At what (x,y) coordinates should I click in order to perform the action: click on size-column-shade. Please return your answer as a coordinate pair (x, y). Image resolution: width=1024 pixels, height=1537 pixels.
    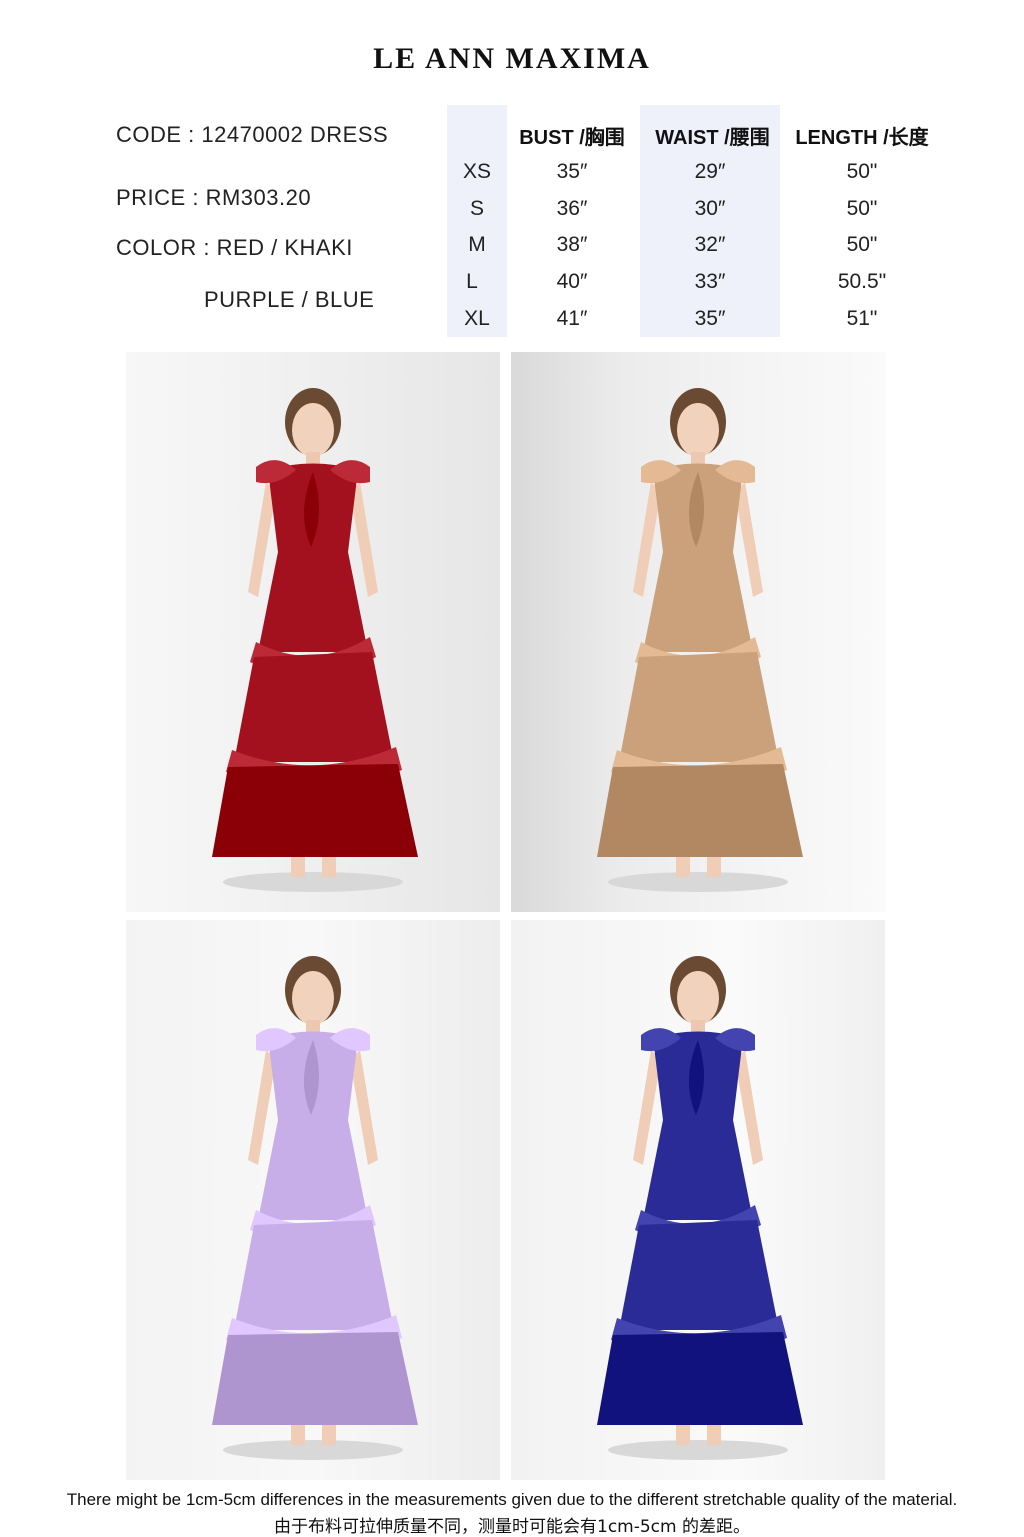
    Looking at the image, I should click on (477, 221).